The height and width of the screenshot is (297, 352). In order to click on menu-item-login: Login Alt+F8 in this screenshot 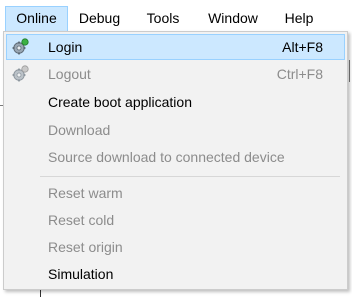, I will do `click(175, 47)`.